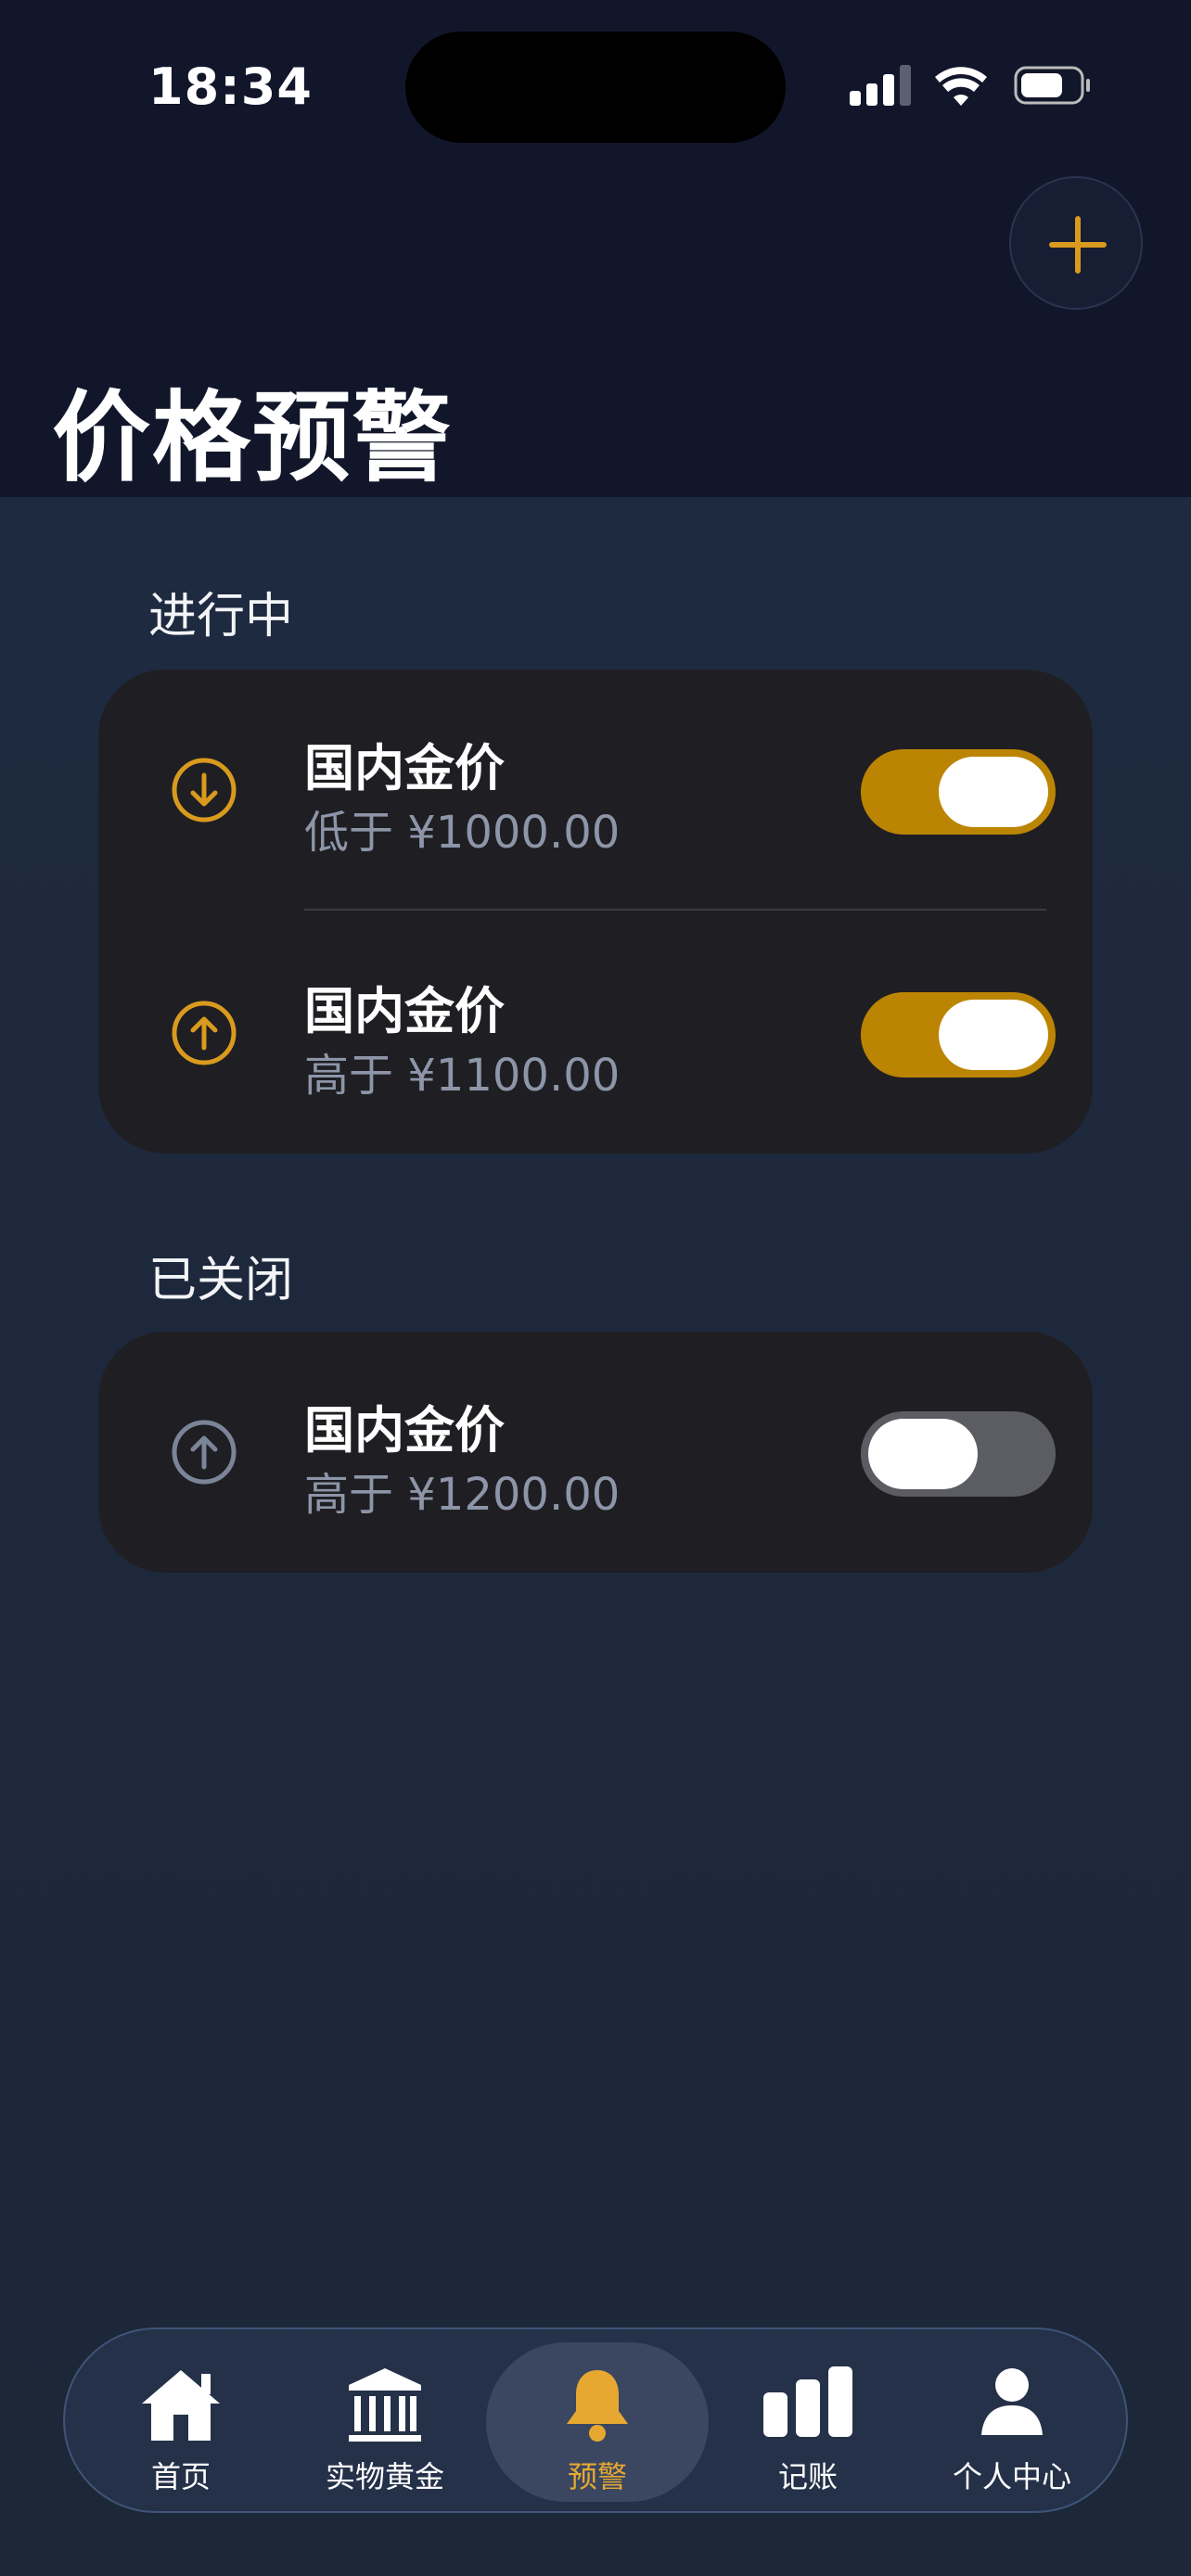 This screenshot has width=1191, height=2576. I want to click on alert-row: 国内金价 低于 ¥1000.00, so click(595, 790).